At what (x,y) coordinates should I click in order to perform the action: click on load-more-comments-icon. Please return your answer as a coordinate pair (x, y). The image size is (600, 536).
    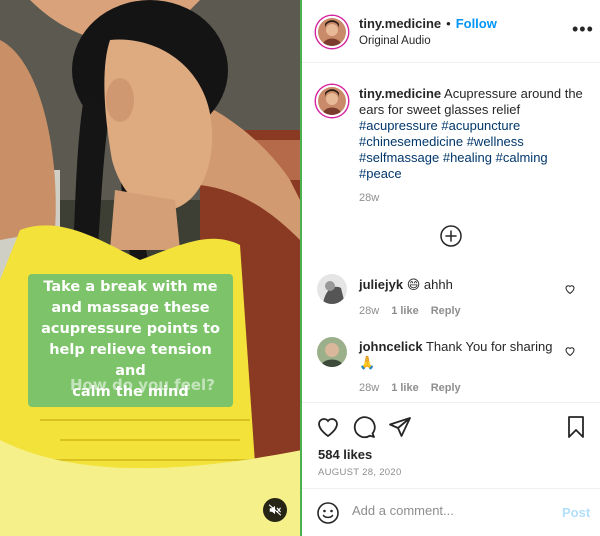
    Looking at the image, I should click on (451, 236).